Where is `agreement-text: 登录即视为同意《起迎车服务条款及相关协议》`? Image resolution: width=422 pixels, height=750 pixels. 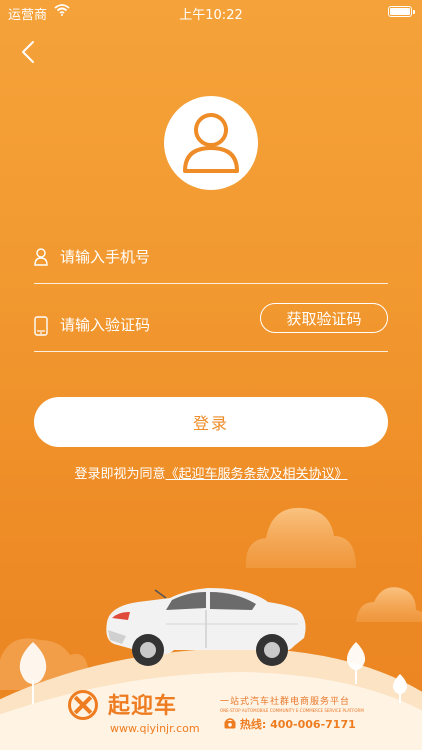 agreement-text: 登录即视为同意《起迎车服务条款及相关协议》 is located at coordinates (211, 472).